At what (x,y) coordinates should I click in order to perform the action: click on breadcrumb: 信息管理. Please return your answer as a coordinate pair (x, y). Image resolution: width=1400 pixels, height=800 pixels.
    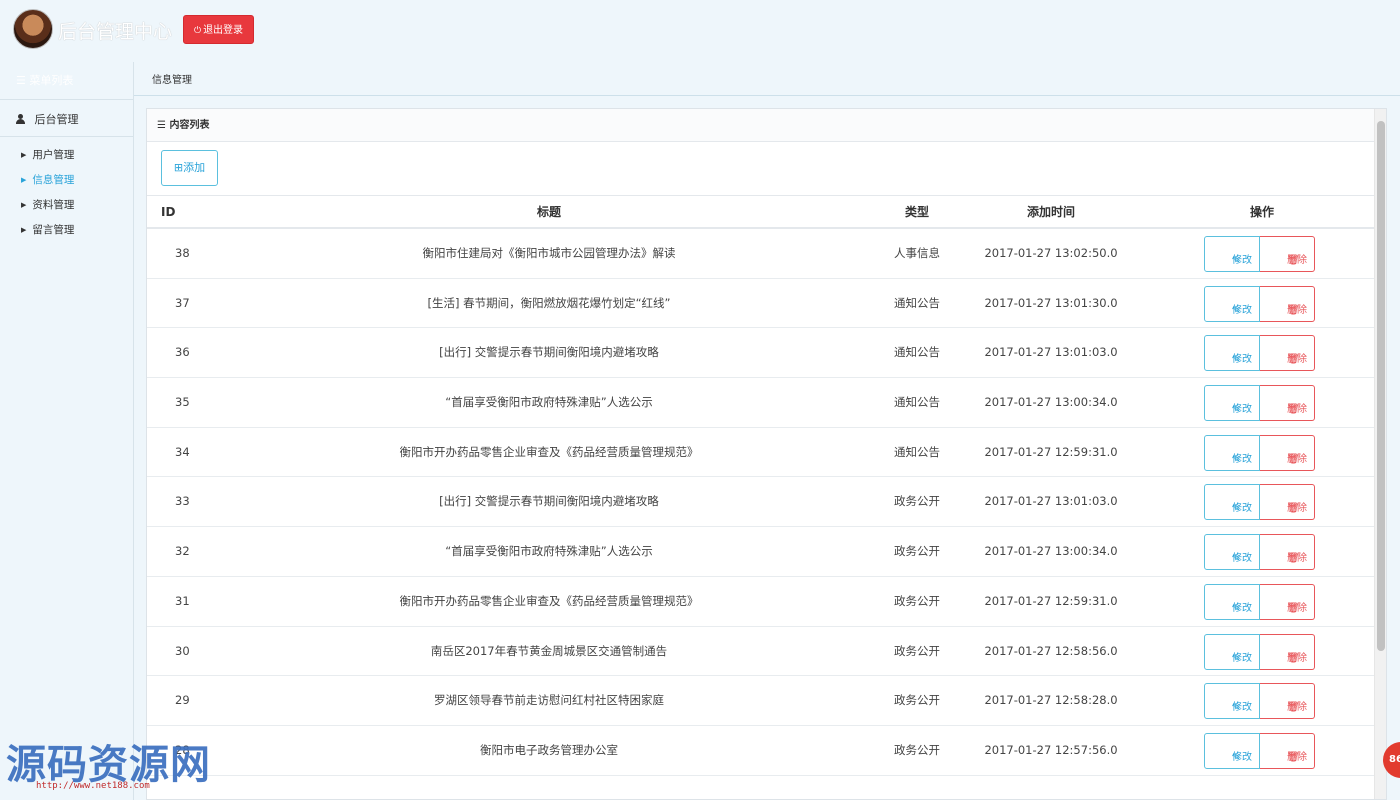
    Looking at the image, I should click on (172, 80).